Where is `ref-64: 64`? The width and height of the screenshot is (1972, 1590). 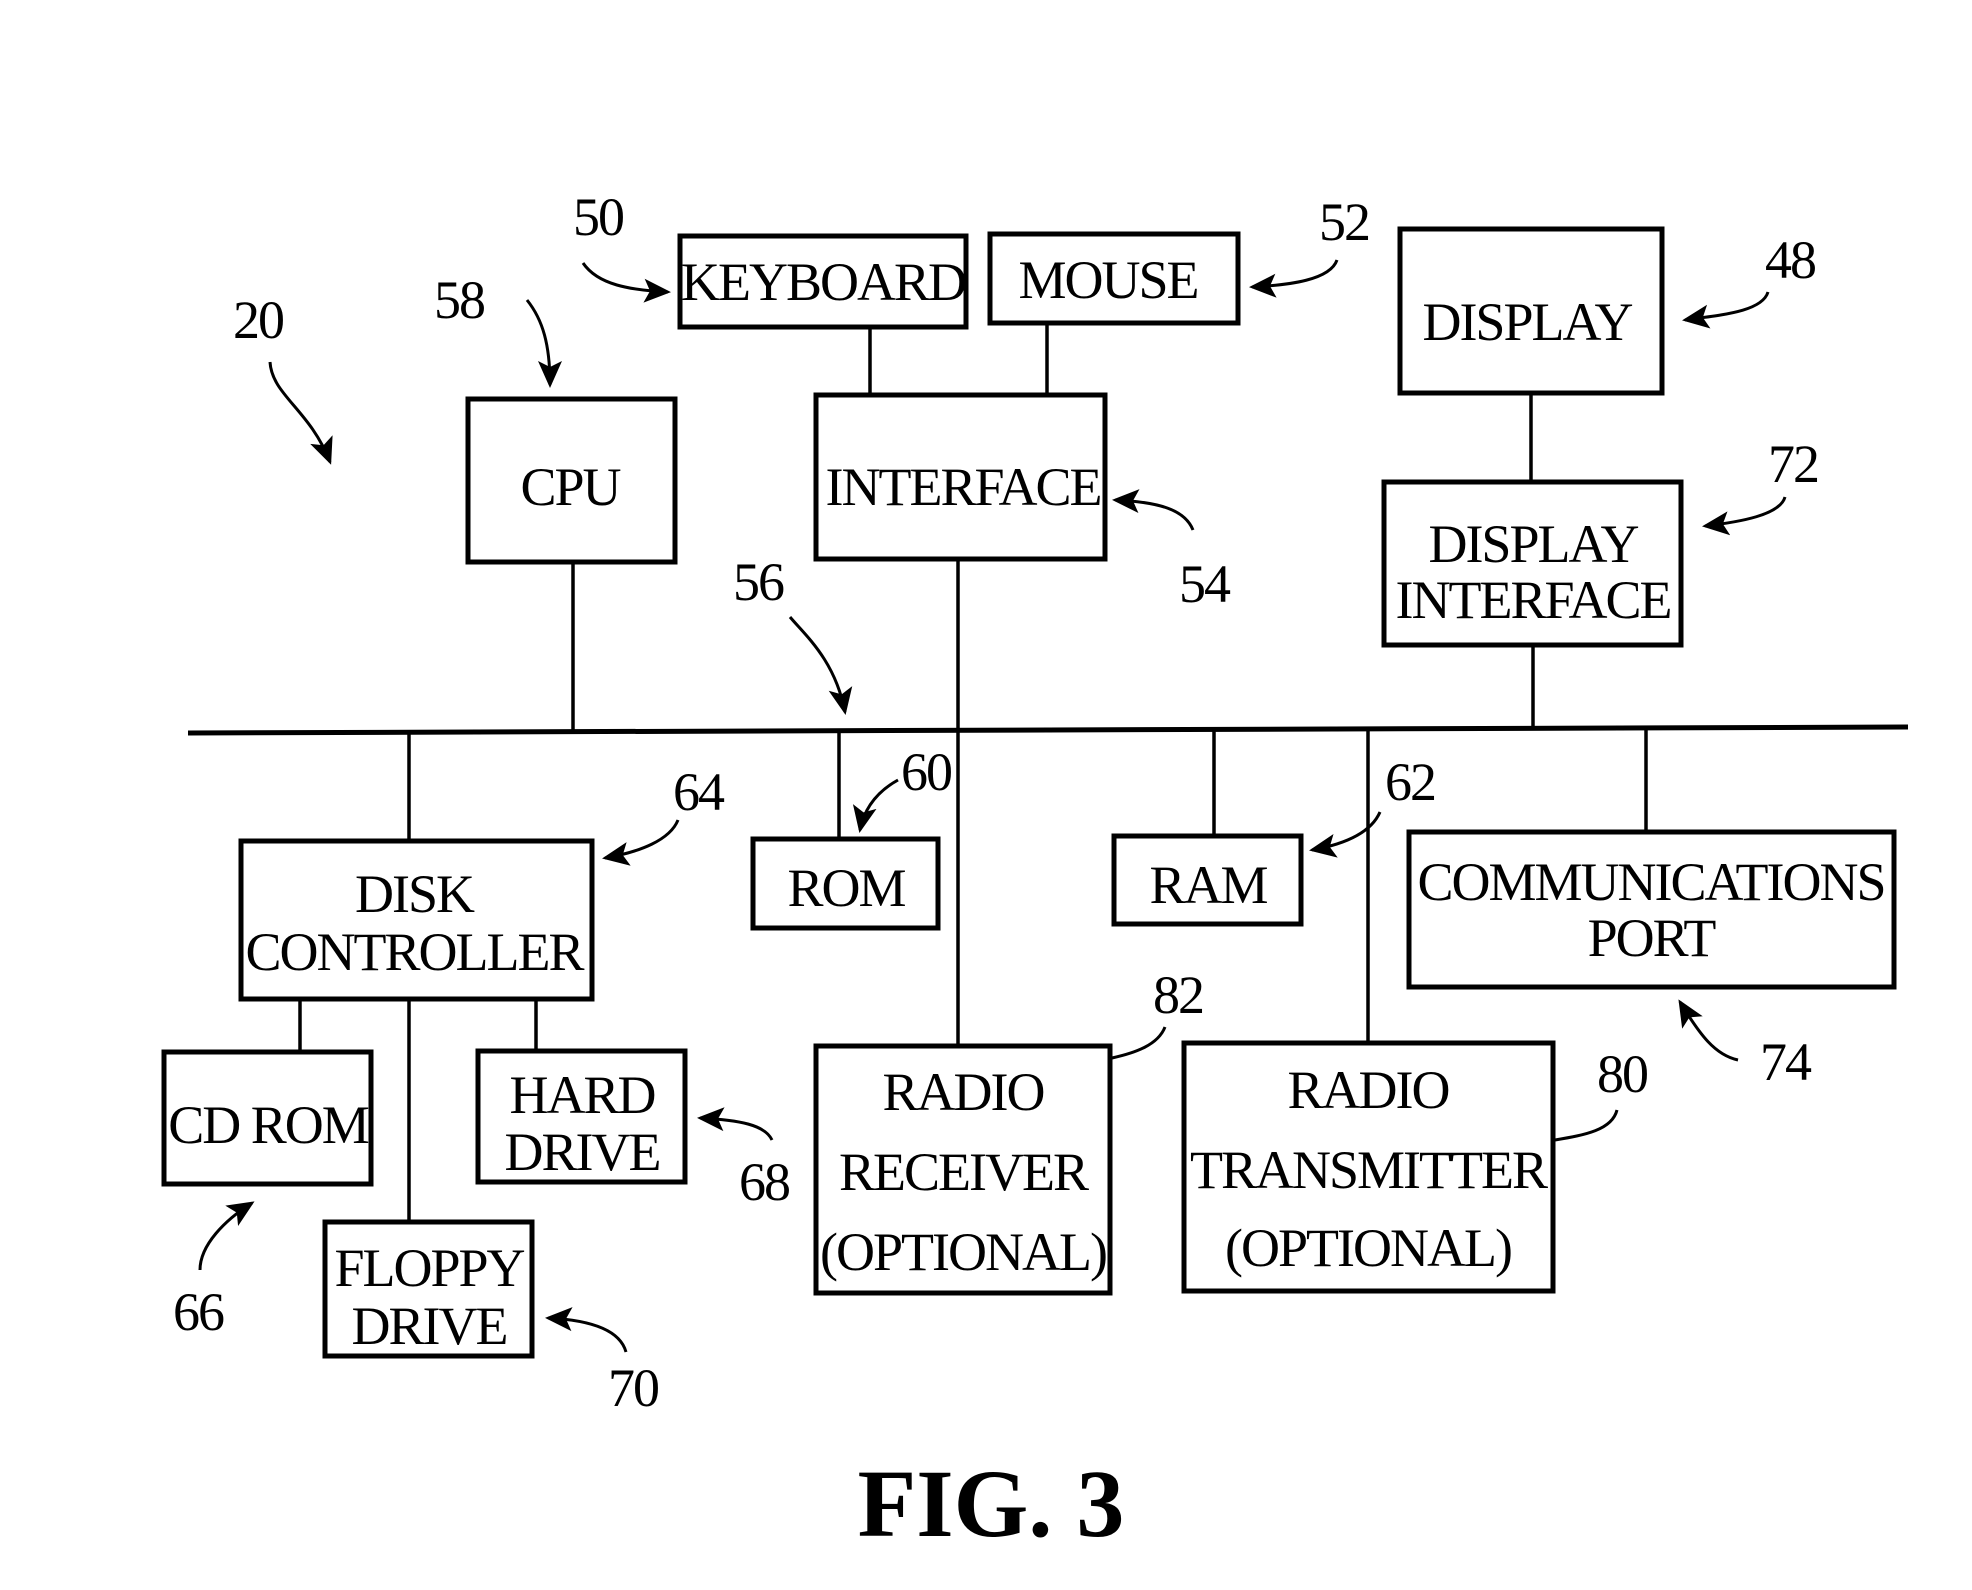
ref-64: 64 is located at coordinates (699, 792).